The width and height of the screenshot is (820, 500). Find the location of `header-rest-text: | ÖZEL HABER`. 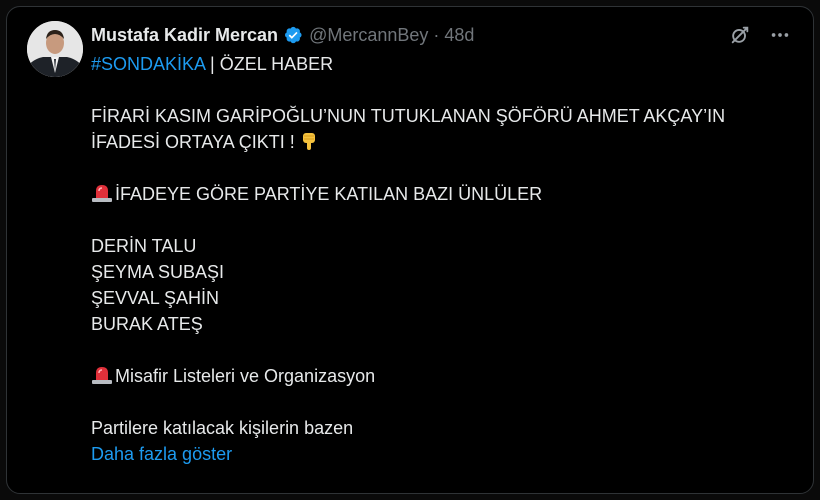

header-rest-text: | ÖZEL HABER is located at coordinates (269, 64).